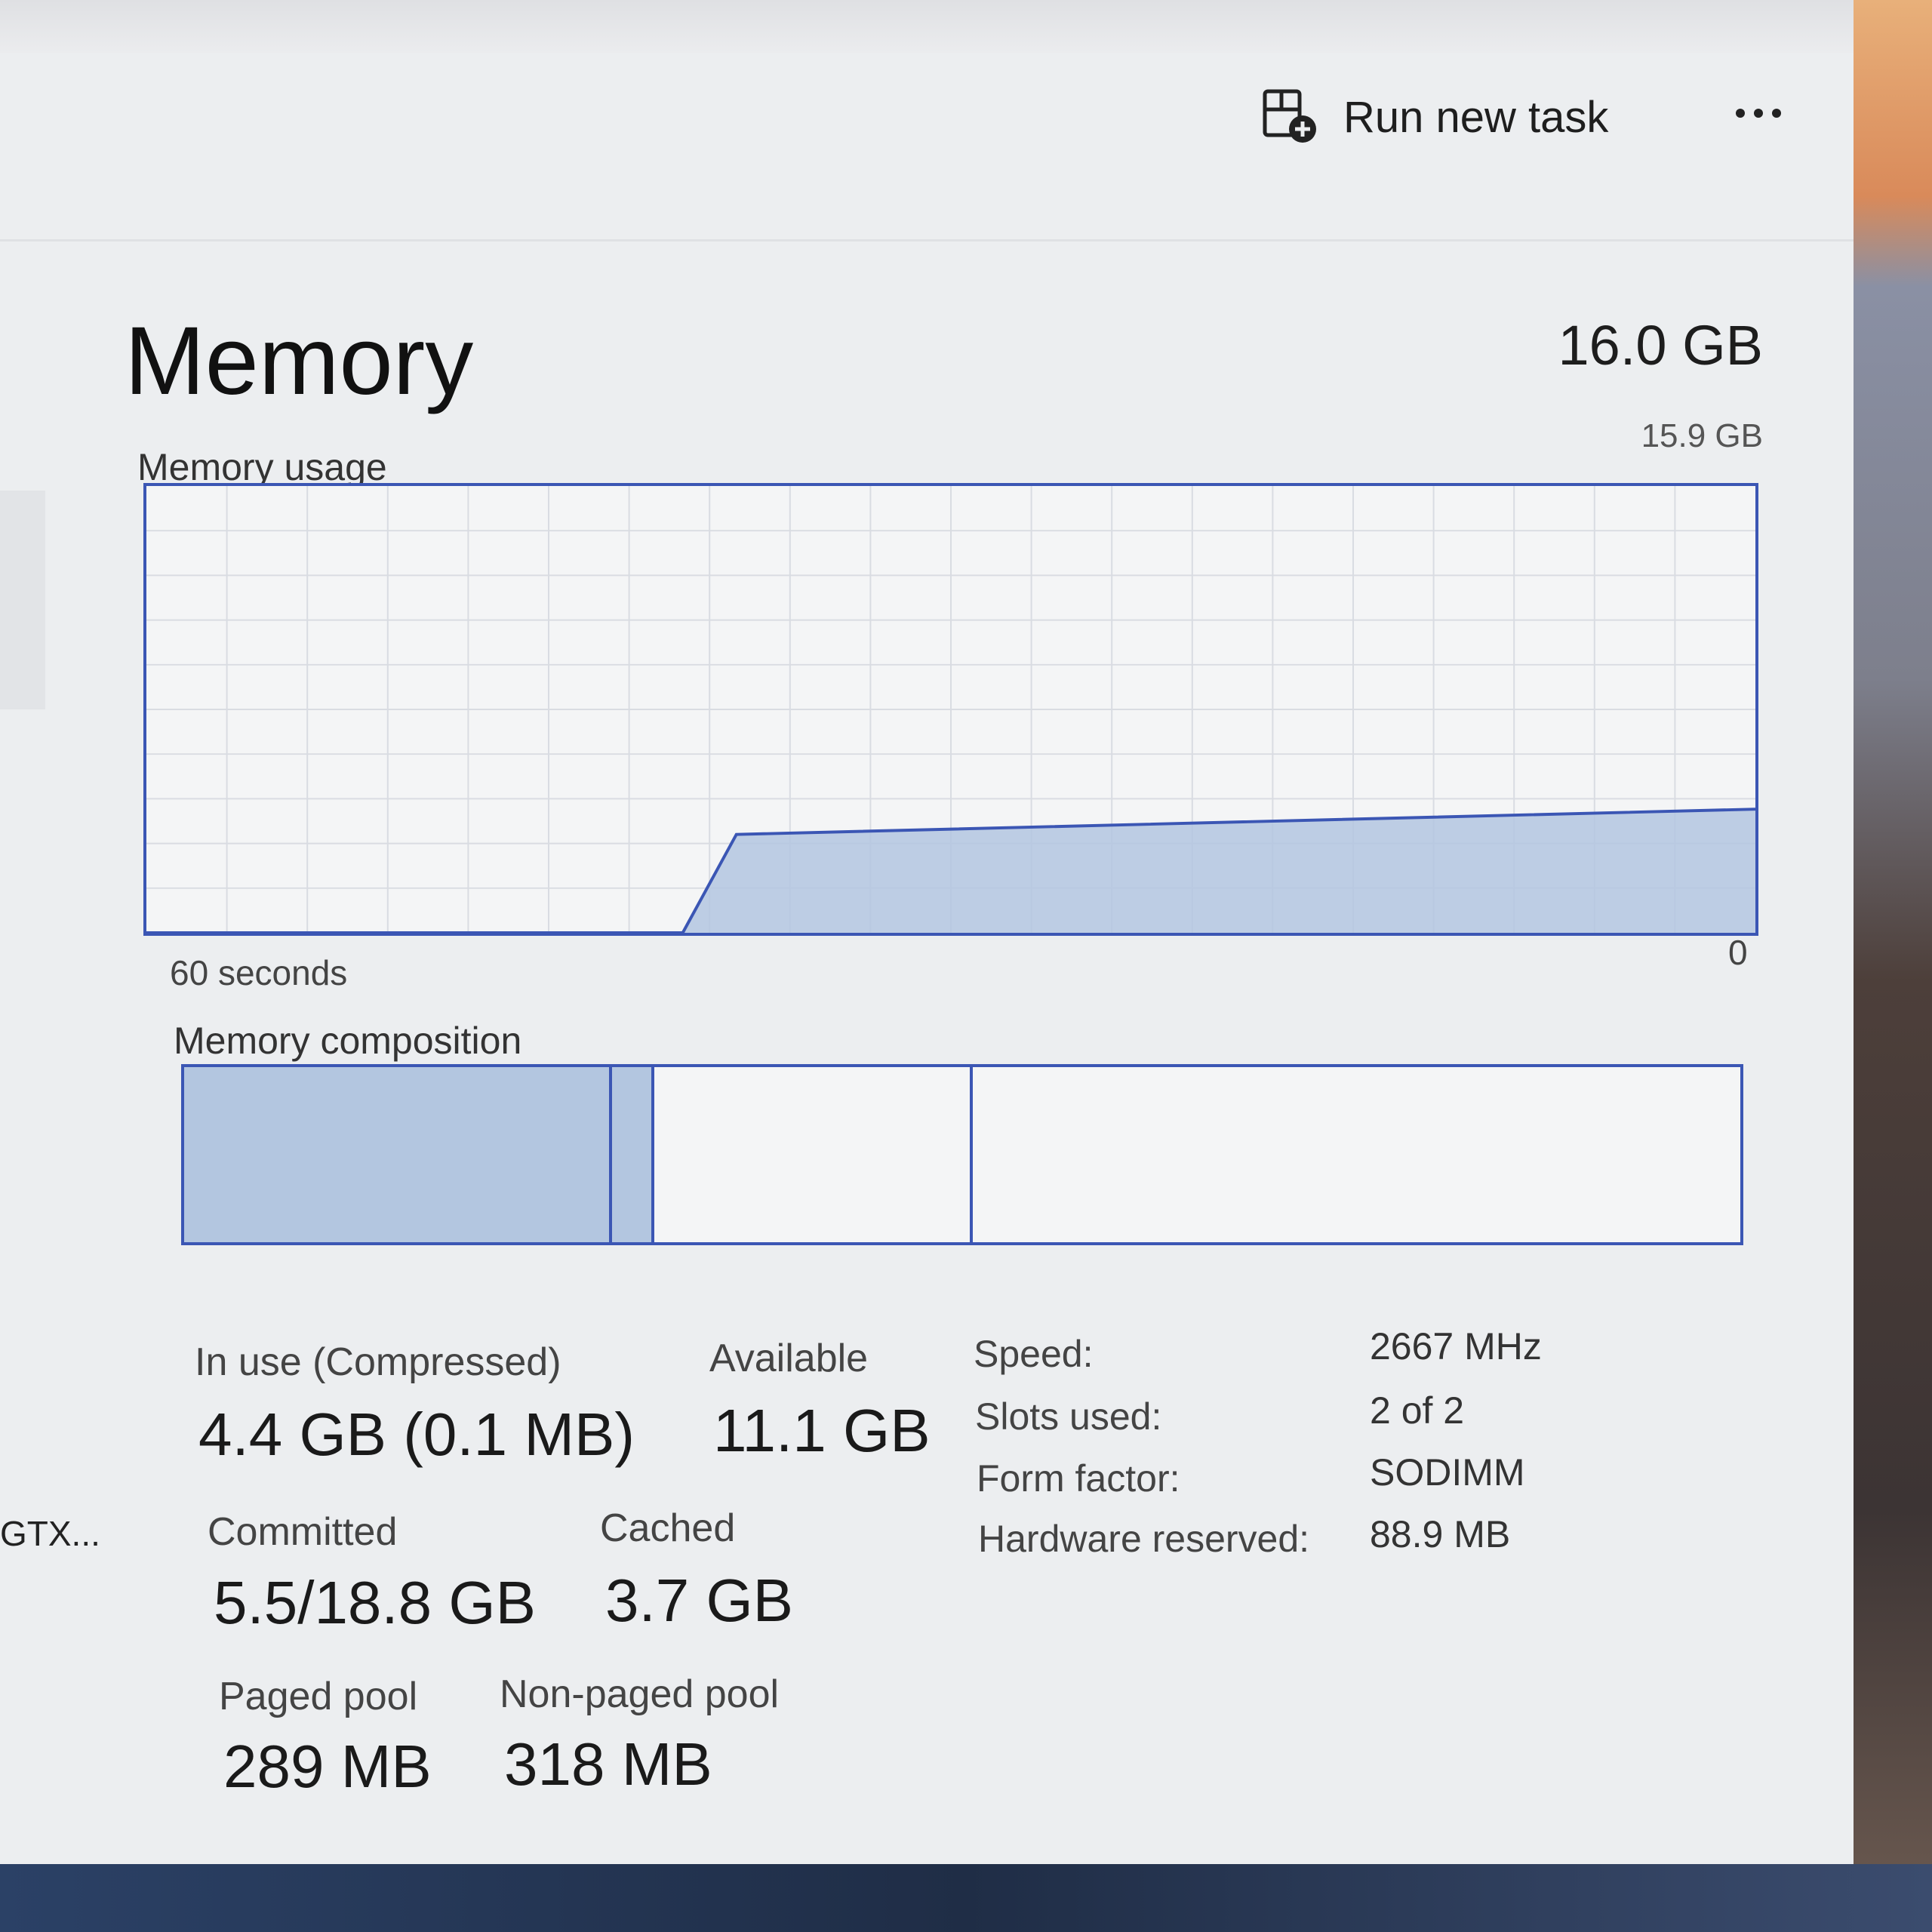 This screenshot has height=1932, width=1932. Describe the element at coordinates (633, 1154) in the screenshot. I see `composition-segment-modified` at that location.